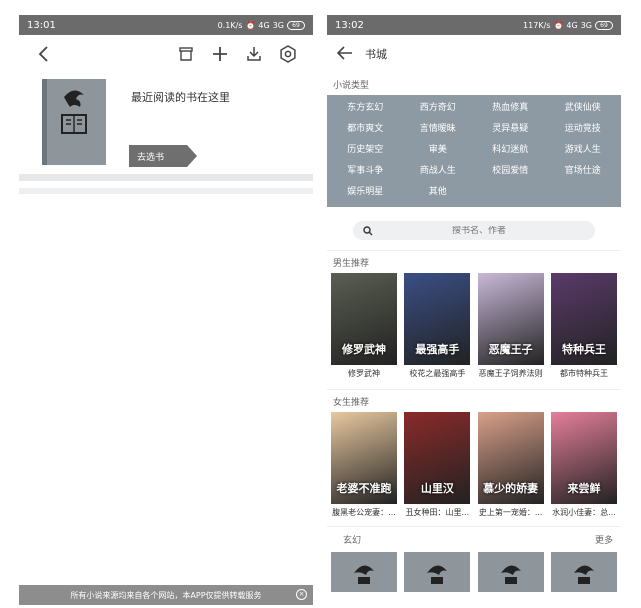 The height and width of the screenshot is (608, 641). What do you see at coordinates (368, 230) in the screenshot?
I see `search-icon` at bounding box center [368, 230].